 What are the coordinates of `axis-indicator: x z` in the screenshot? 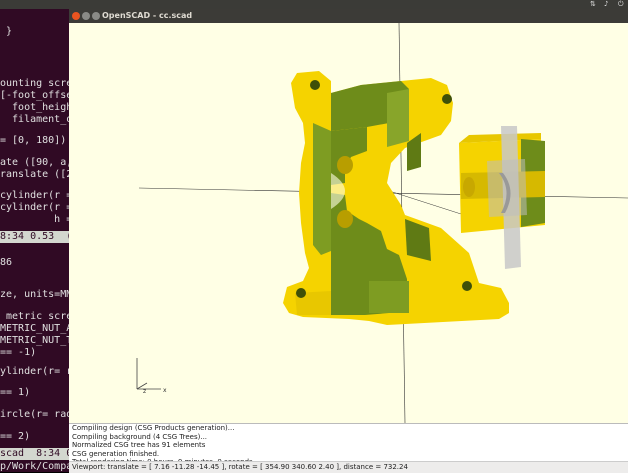 It's located at (151, 376).